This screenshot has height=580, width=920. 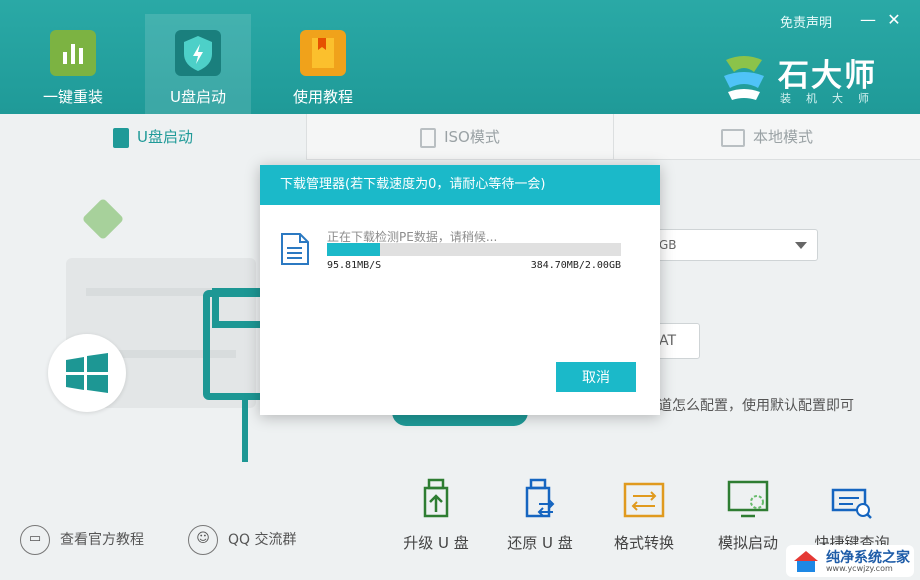 I want to click on house-logo-icon, so click(x=806, y=561).